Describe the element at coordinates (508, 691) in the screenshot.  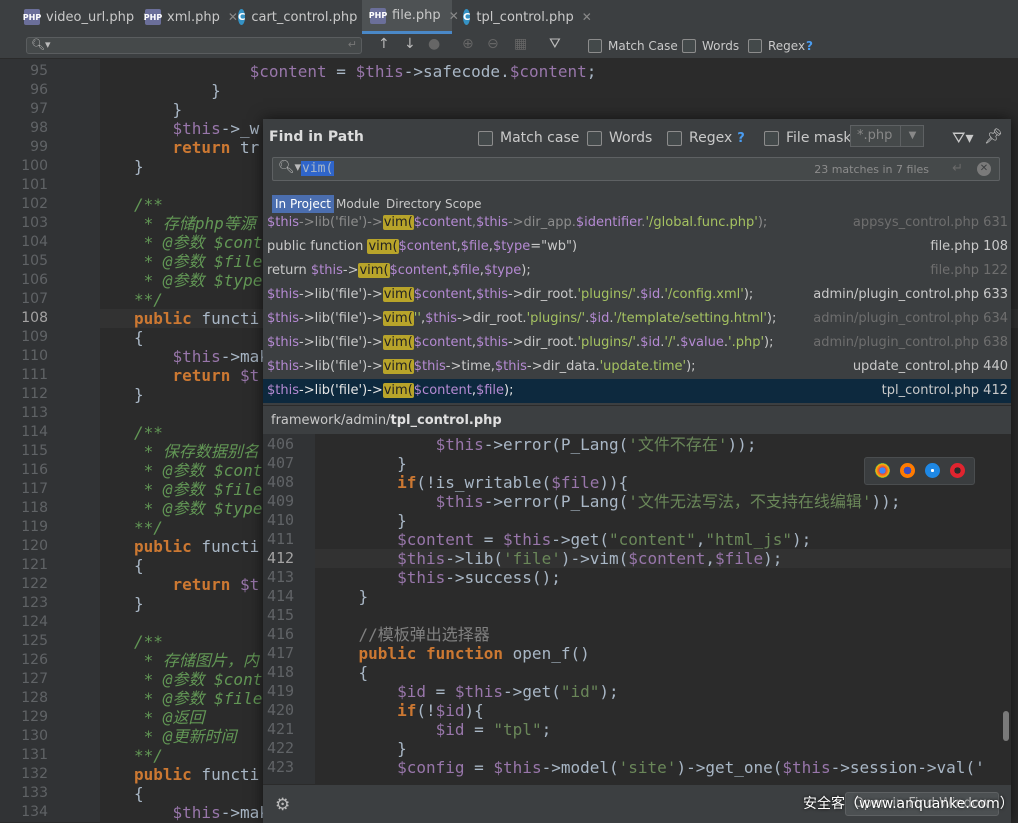
I see `preview-code-line: $id = $this->get("id");` at that location.